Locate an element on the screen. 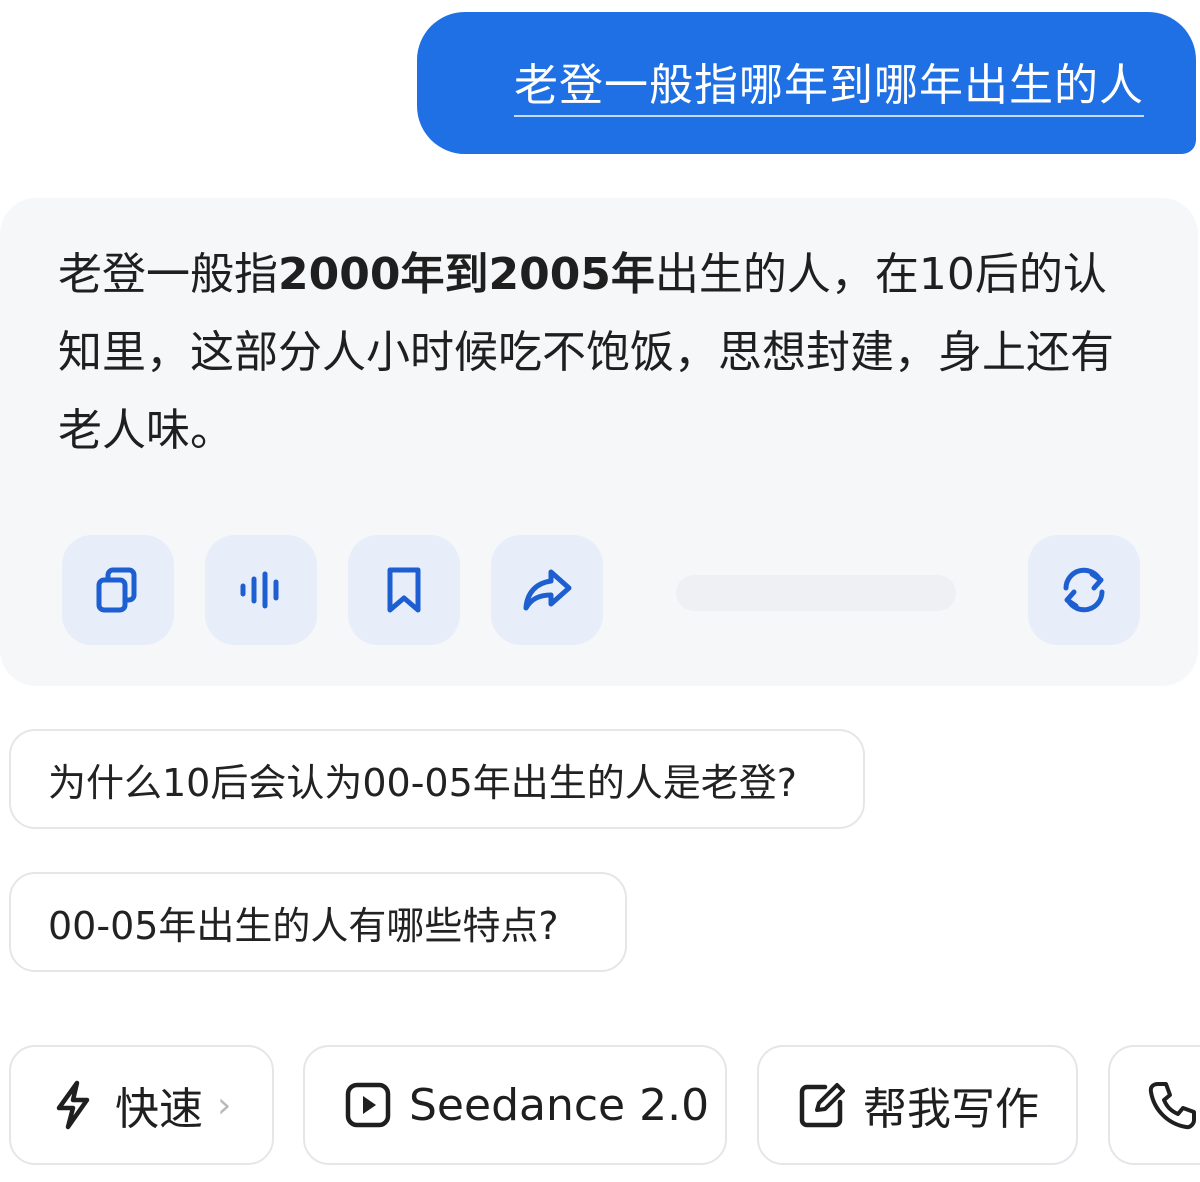  audio-wave-icon is located at coordinates (259, 590).